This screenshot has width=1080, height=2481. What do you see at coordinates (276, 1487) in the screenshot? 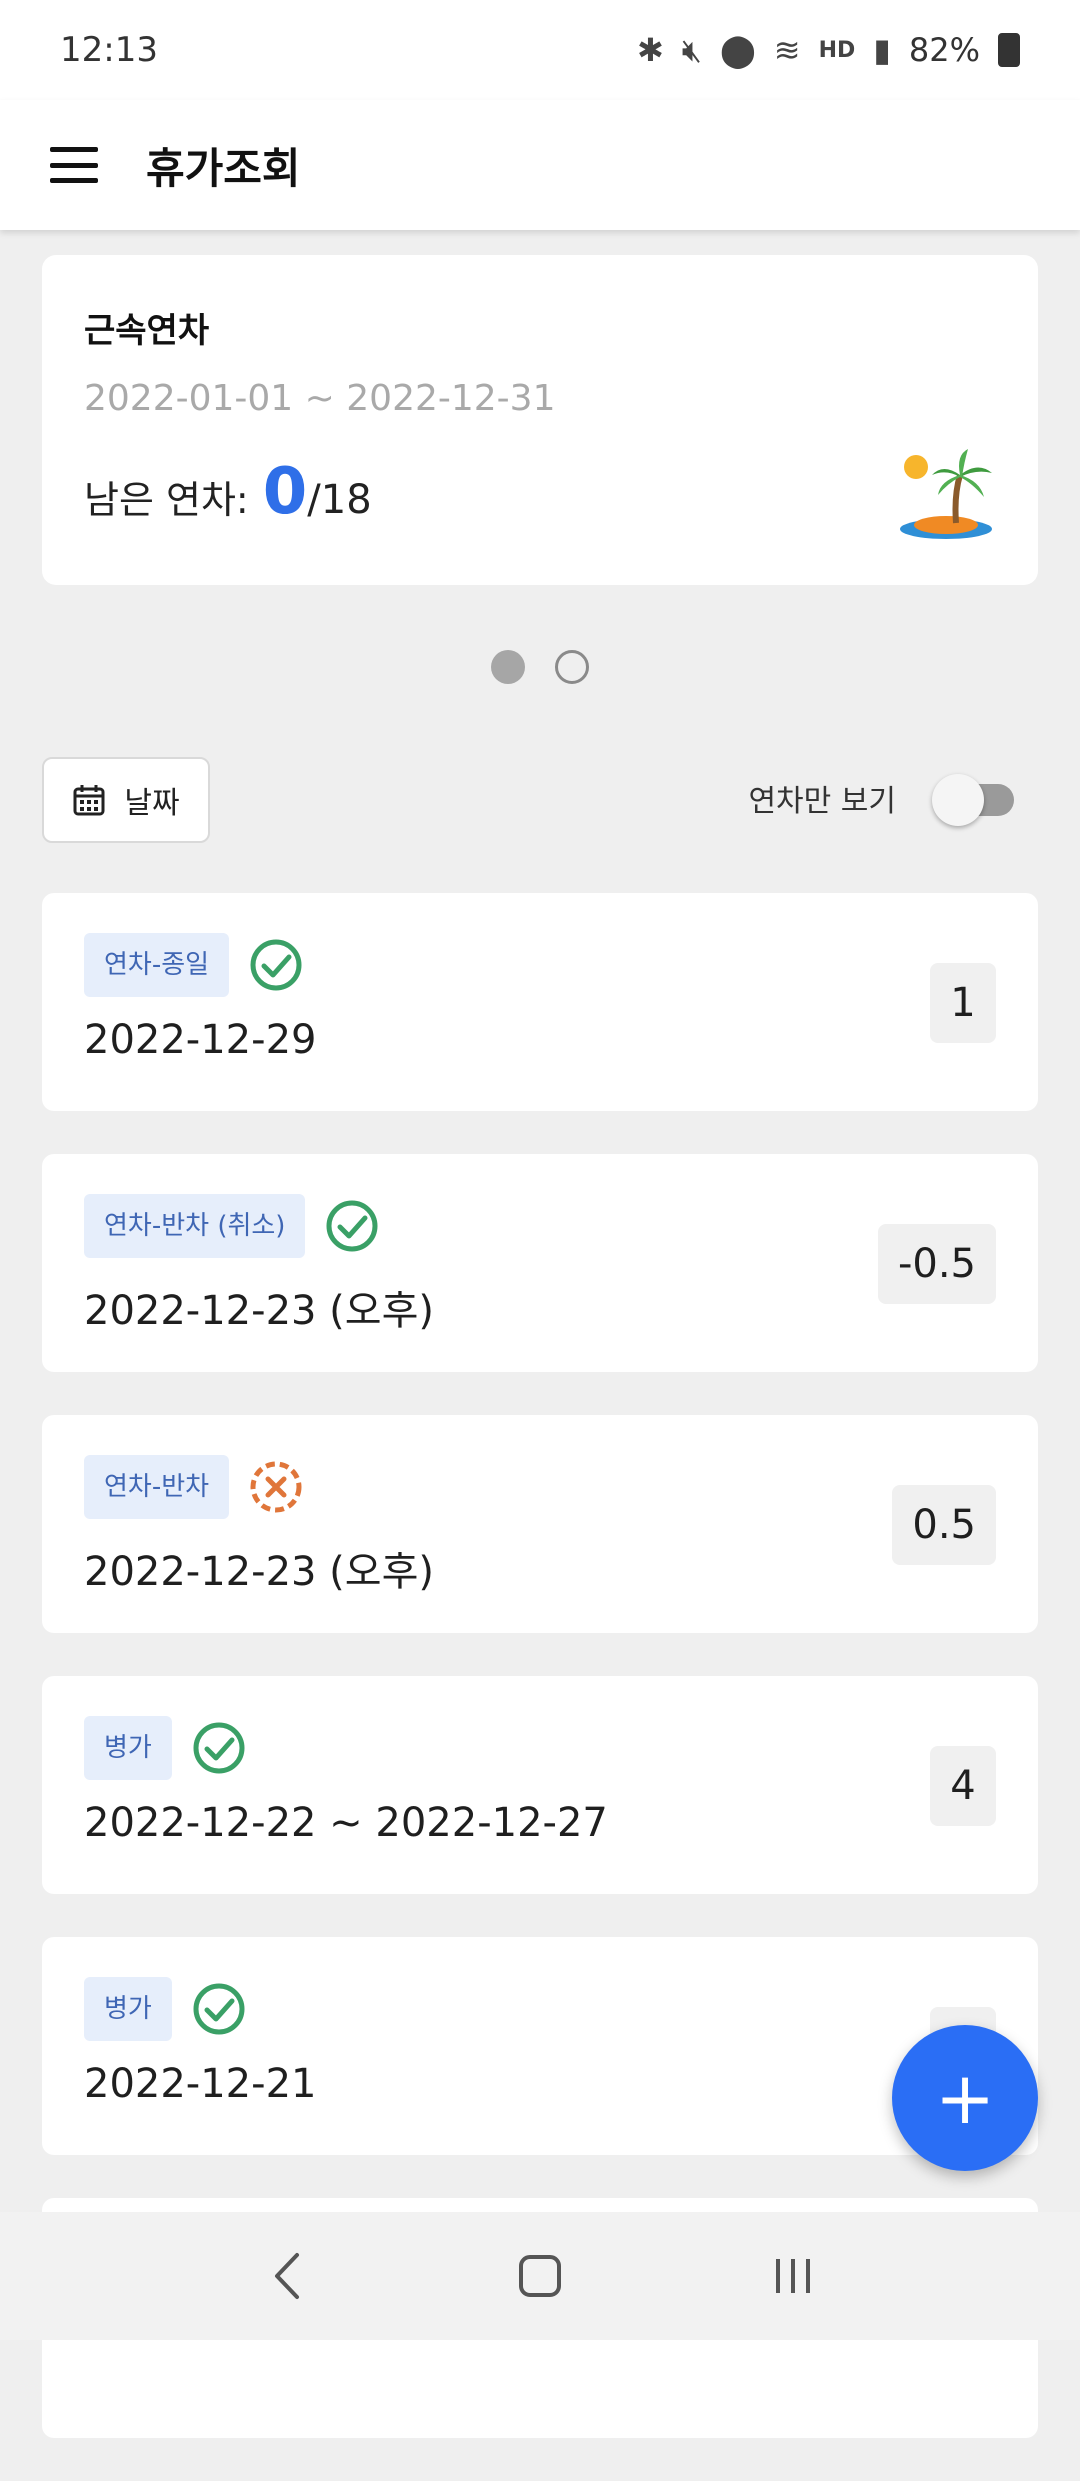
I see `cancelled-x-icon` at bounding box center [276, 1487].